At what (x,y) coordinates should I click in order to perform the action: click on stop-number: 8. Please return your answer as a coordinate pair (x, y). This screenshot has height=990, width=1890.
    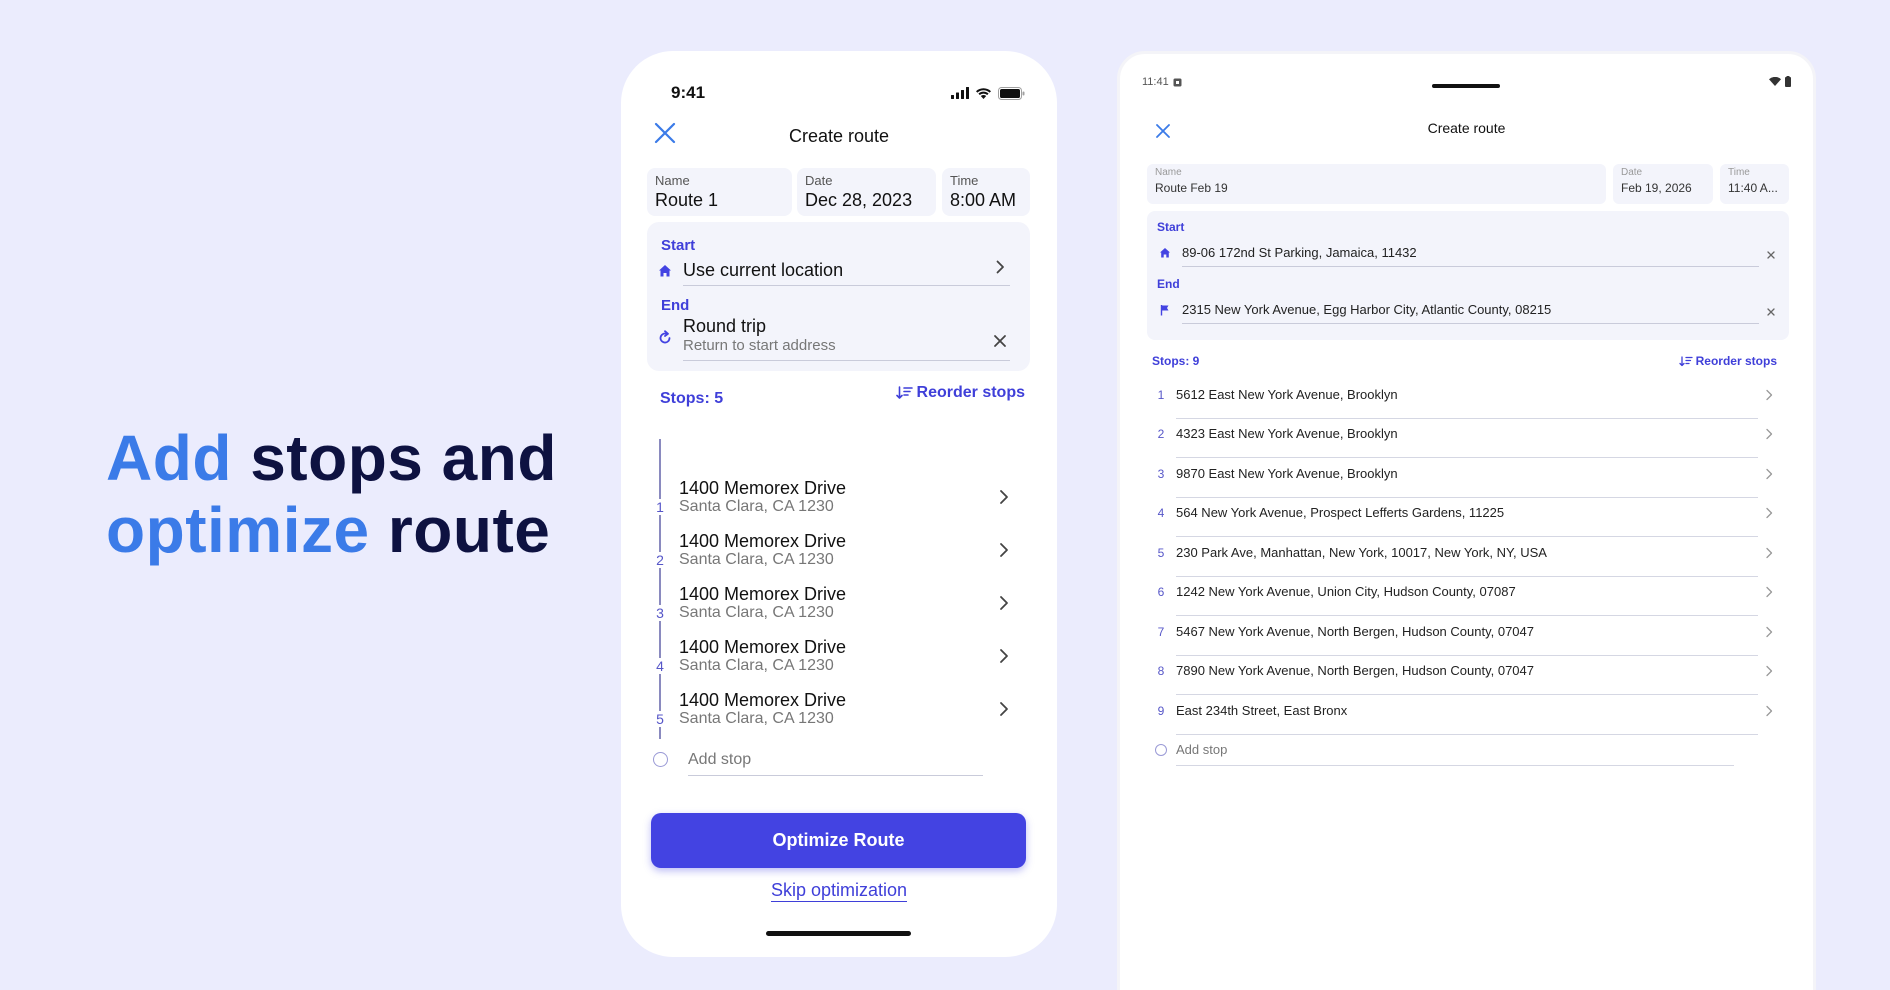
    Looking at the image, I should click on (1161, 671).